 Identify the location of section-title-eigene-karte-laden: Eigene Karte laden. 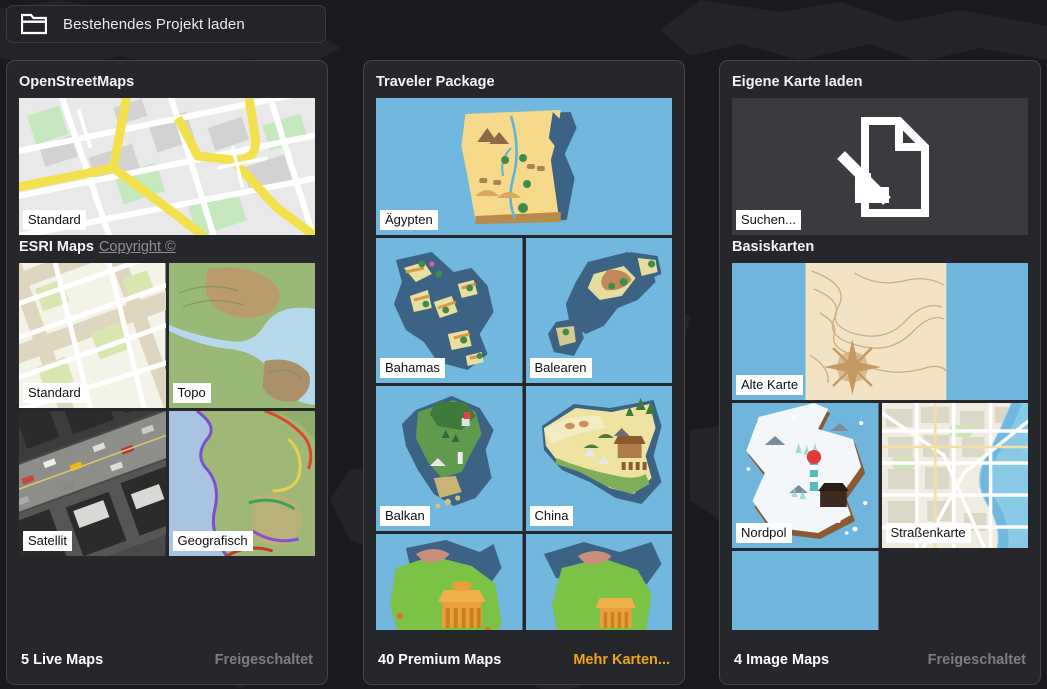
(880, 82).